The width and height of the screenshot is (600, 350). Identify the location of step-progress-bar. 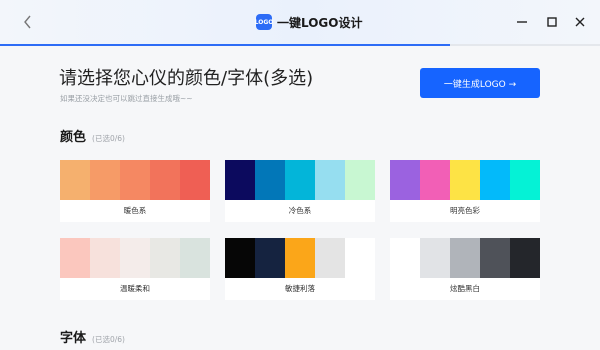
(300, 45).